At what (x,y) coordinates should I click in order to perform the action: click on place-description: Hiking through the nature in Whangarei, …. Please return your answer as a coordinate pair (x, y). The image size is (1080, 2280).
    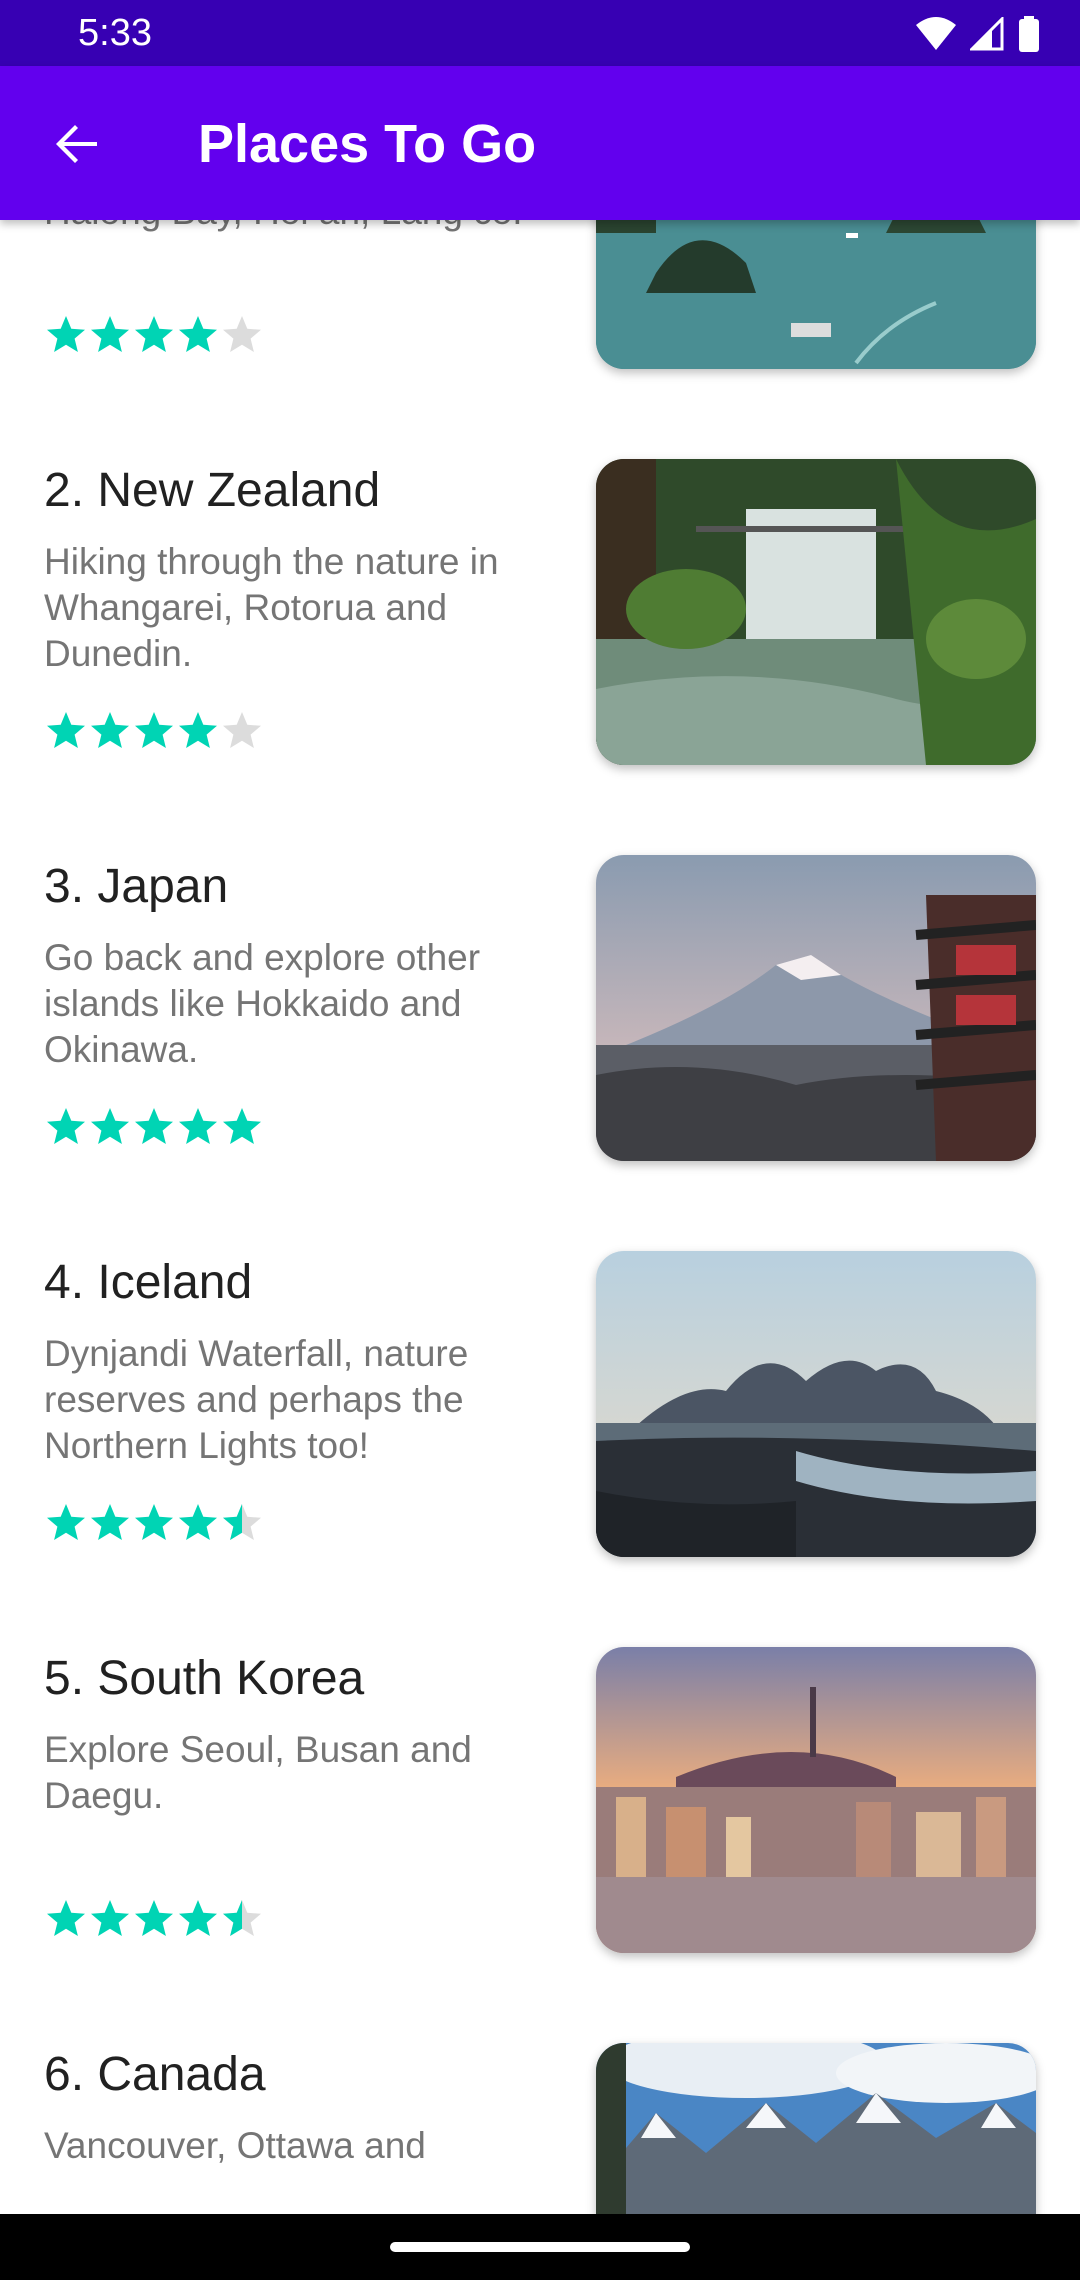
    Looking at the image, I should click on (271, 607).